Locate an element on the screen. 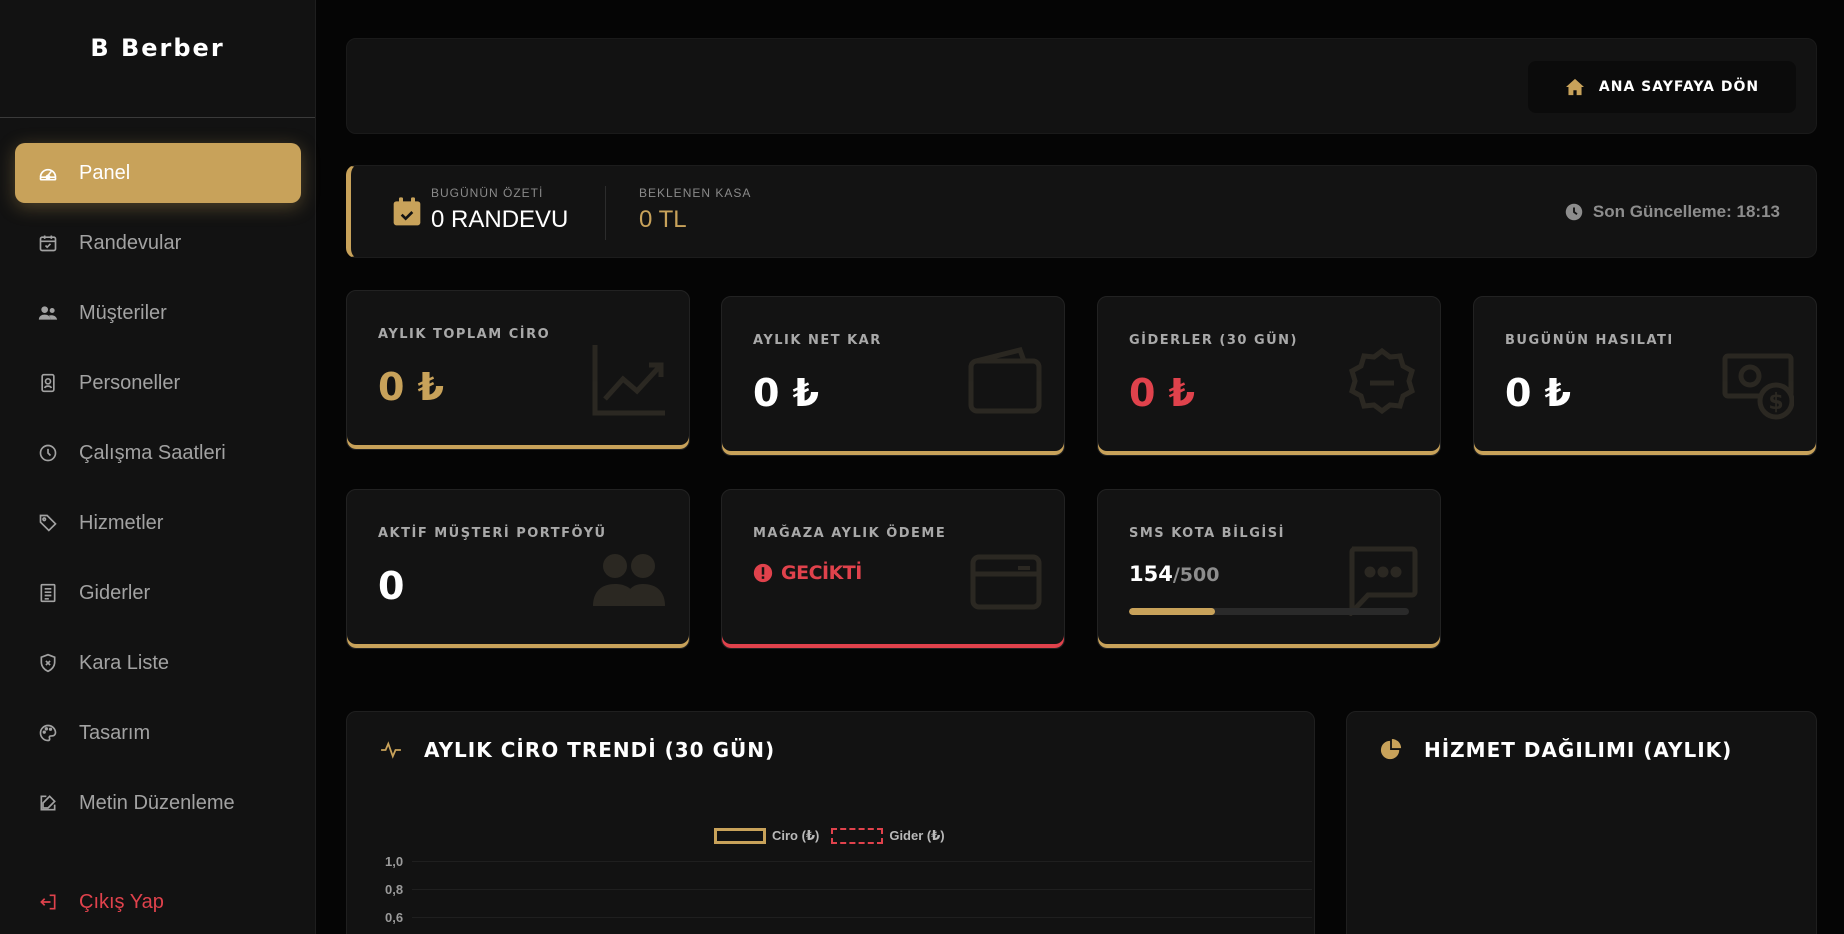 This screenshot has height=934, width=1844. sidebar-item-label: Müşteriler is located at coordinates (123, 312).